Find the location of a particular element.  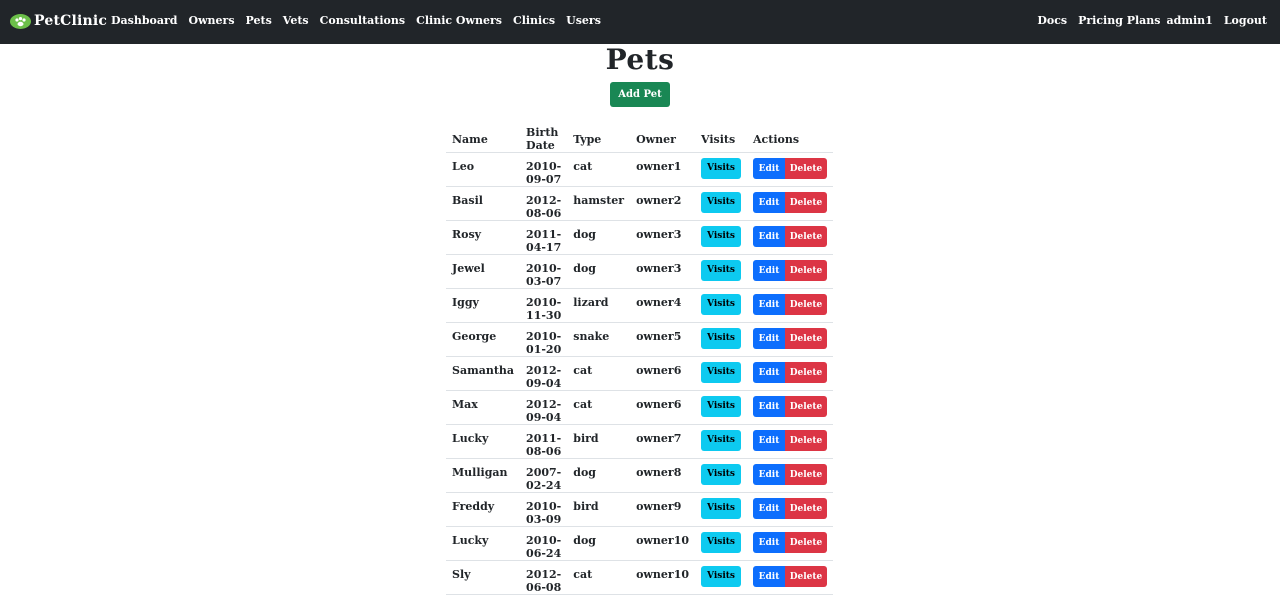

table-row: Sly 2012-06-08 cat owner10 Visits Edit Delete is located at coordinates (639, 577).